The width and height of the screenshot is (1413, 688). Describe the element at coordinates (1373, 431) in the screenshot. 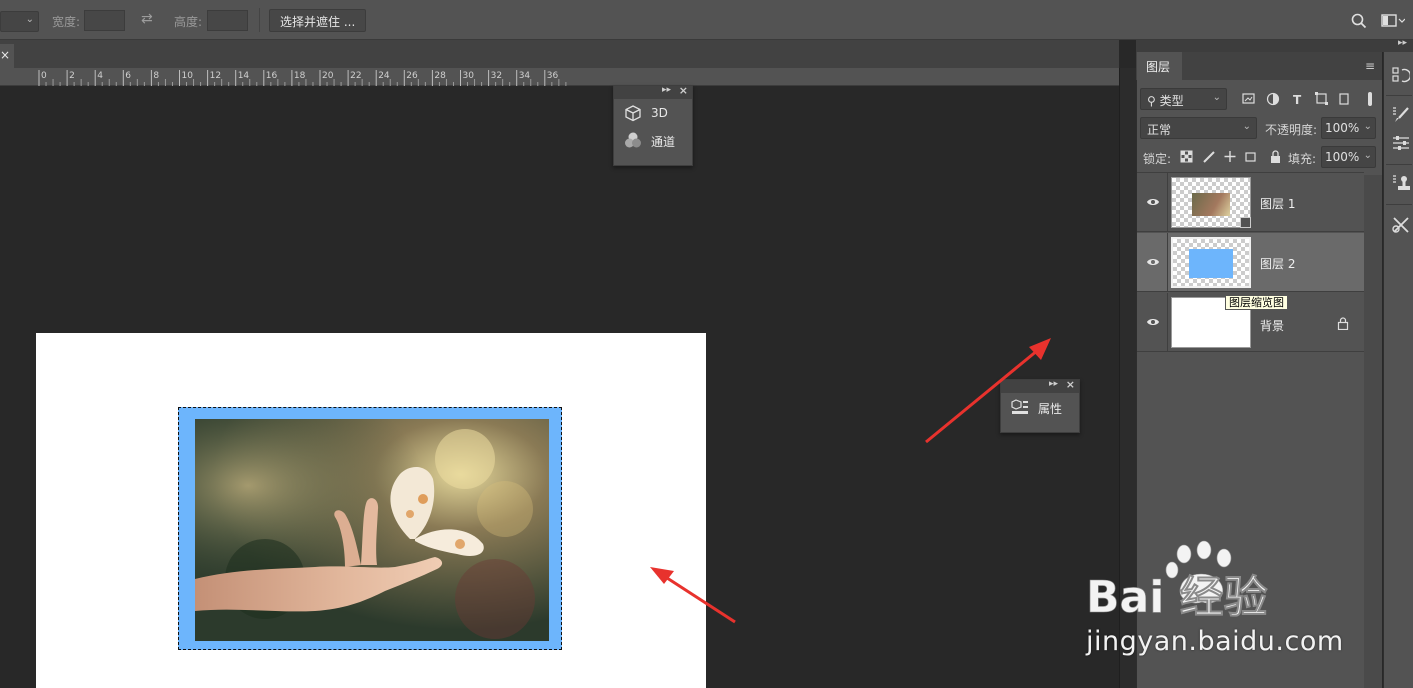

I see `layers-scrollbar` at that location.